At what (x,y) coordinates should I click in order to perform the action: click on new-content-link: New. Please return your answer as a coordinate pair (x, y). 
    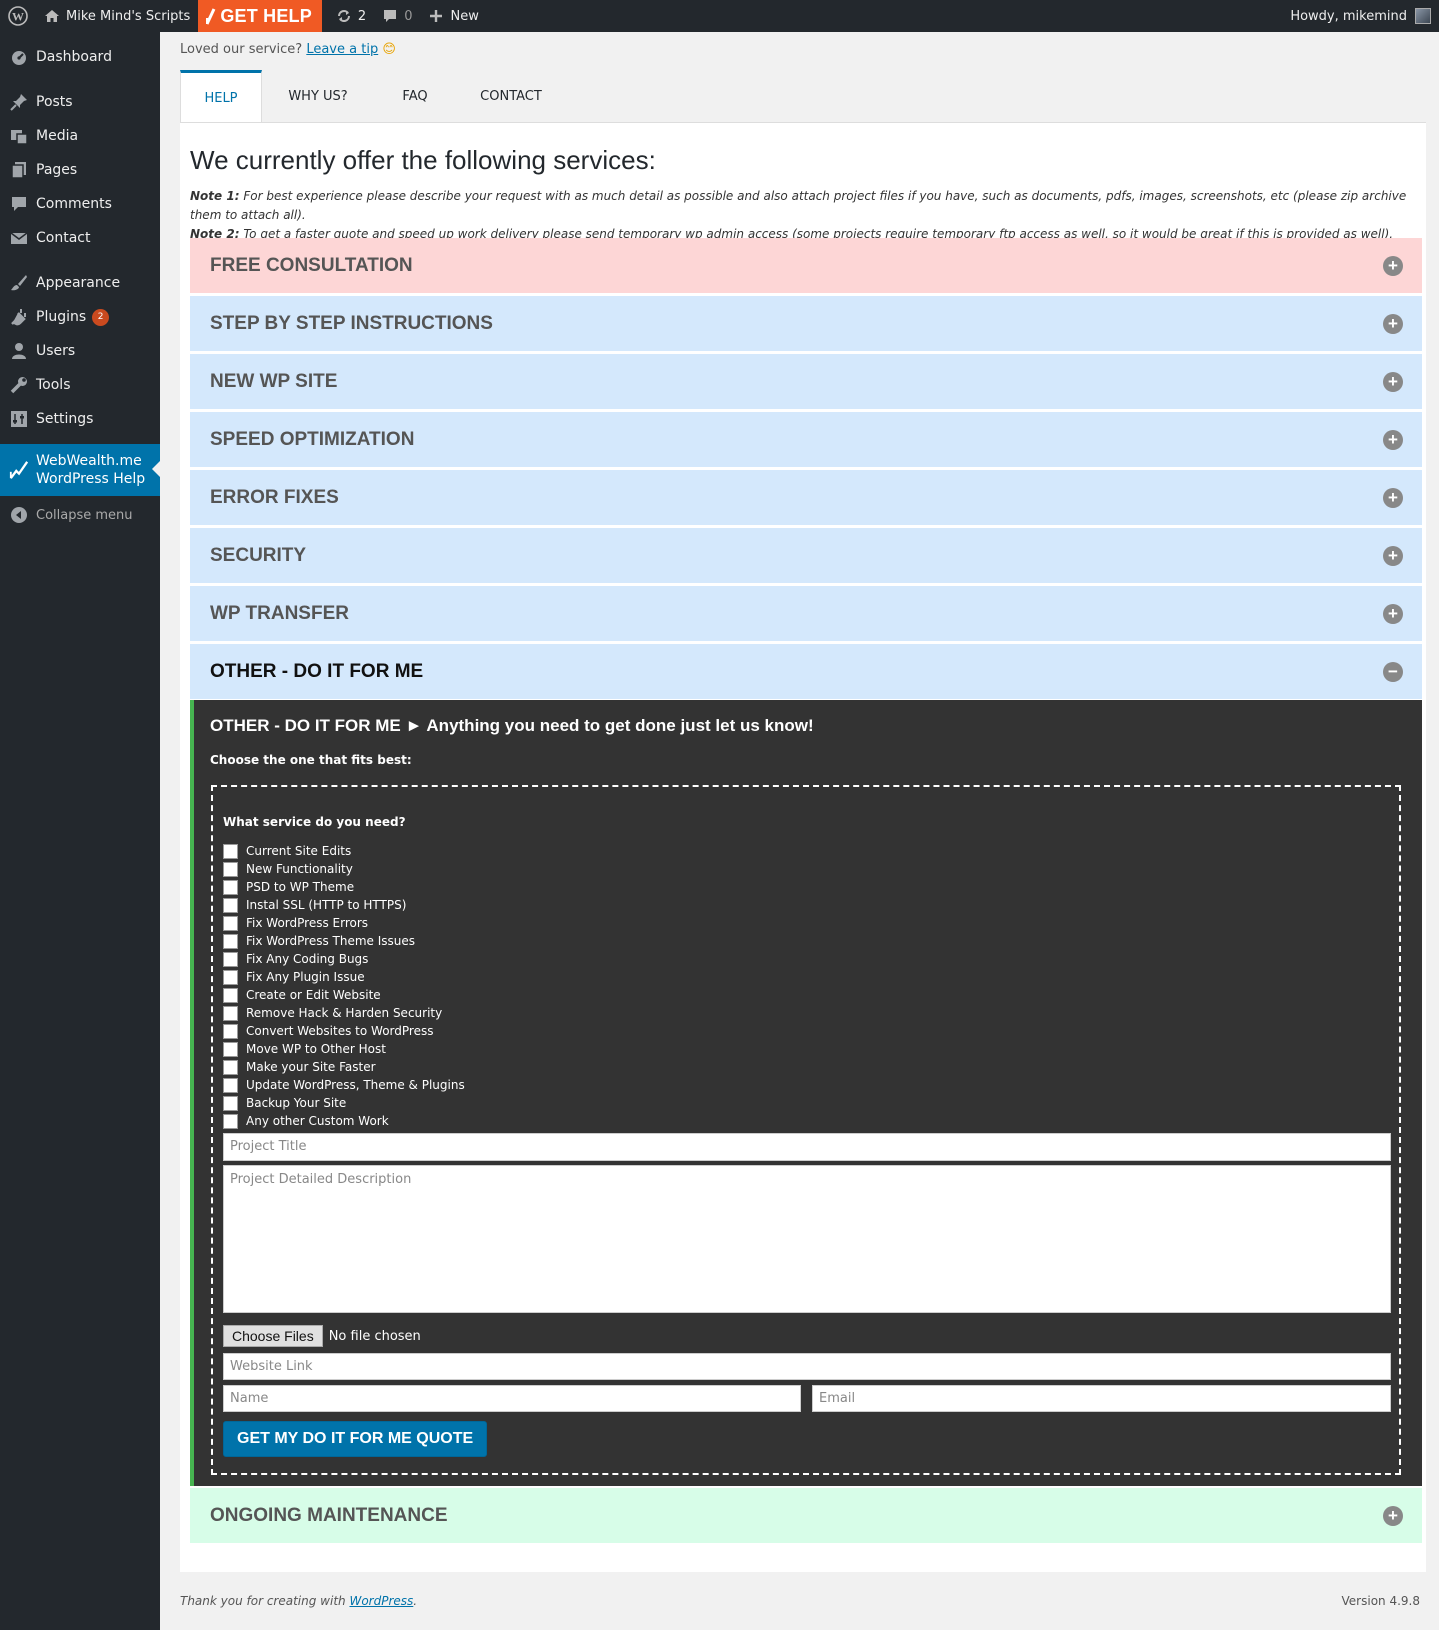
    Looking at the image, I should click on (453, 16).